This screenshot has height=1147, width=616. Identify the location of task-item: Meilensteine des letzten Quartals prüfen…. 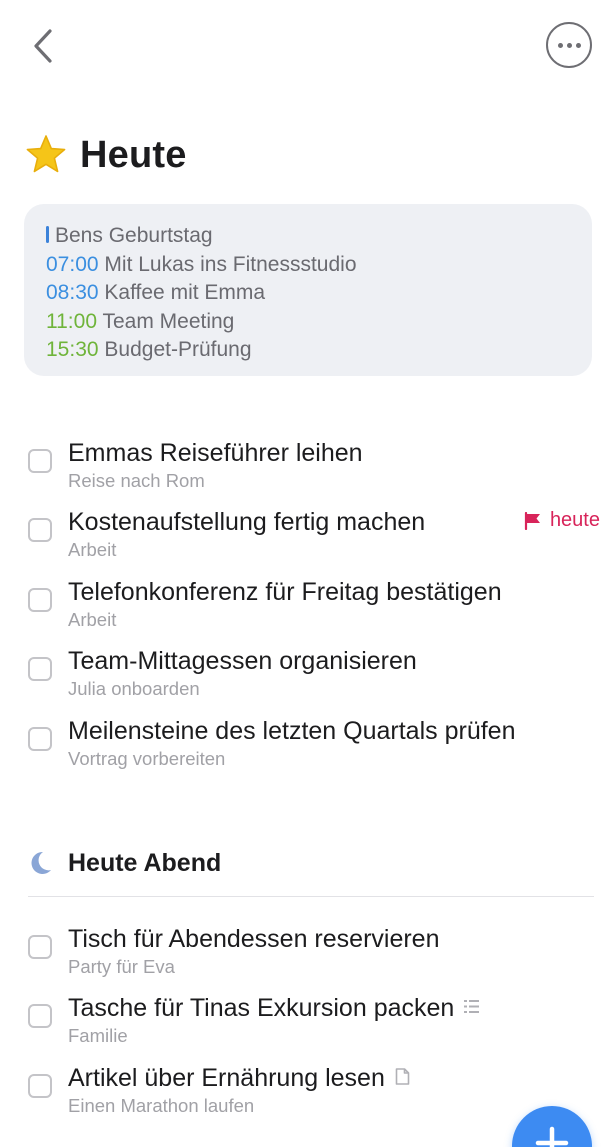
(313, 748).